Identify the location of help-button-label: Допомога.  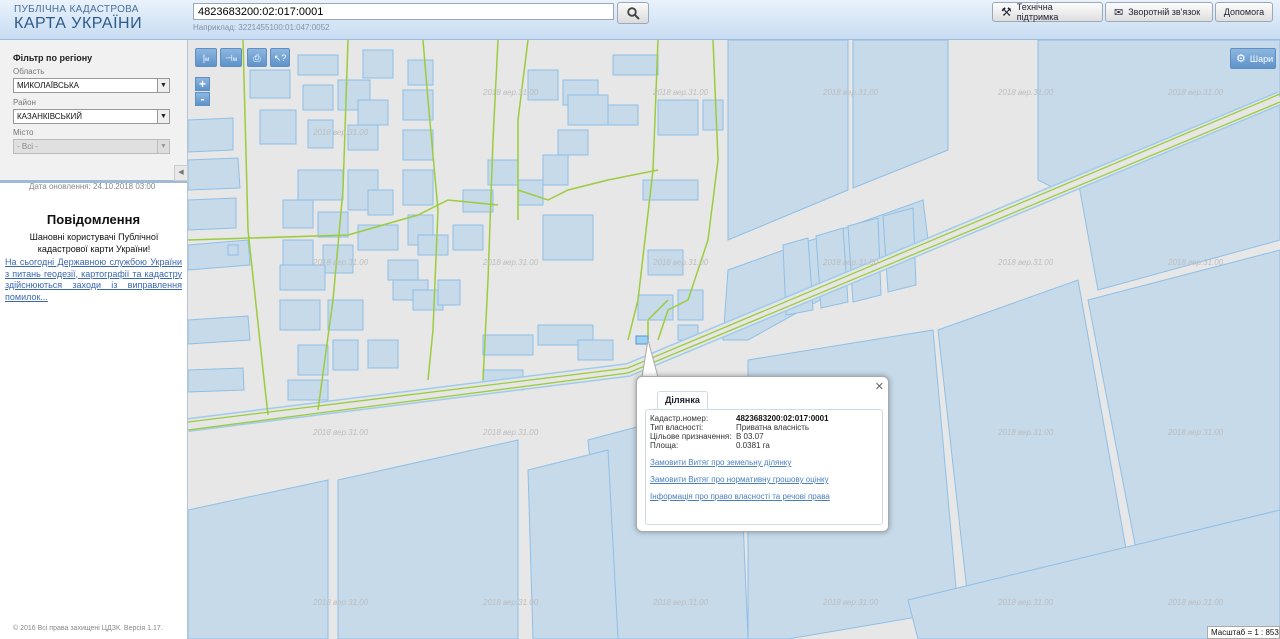
(1244, 12).